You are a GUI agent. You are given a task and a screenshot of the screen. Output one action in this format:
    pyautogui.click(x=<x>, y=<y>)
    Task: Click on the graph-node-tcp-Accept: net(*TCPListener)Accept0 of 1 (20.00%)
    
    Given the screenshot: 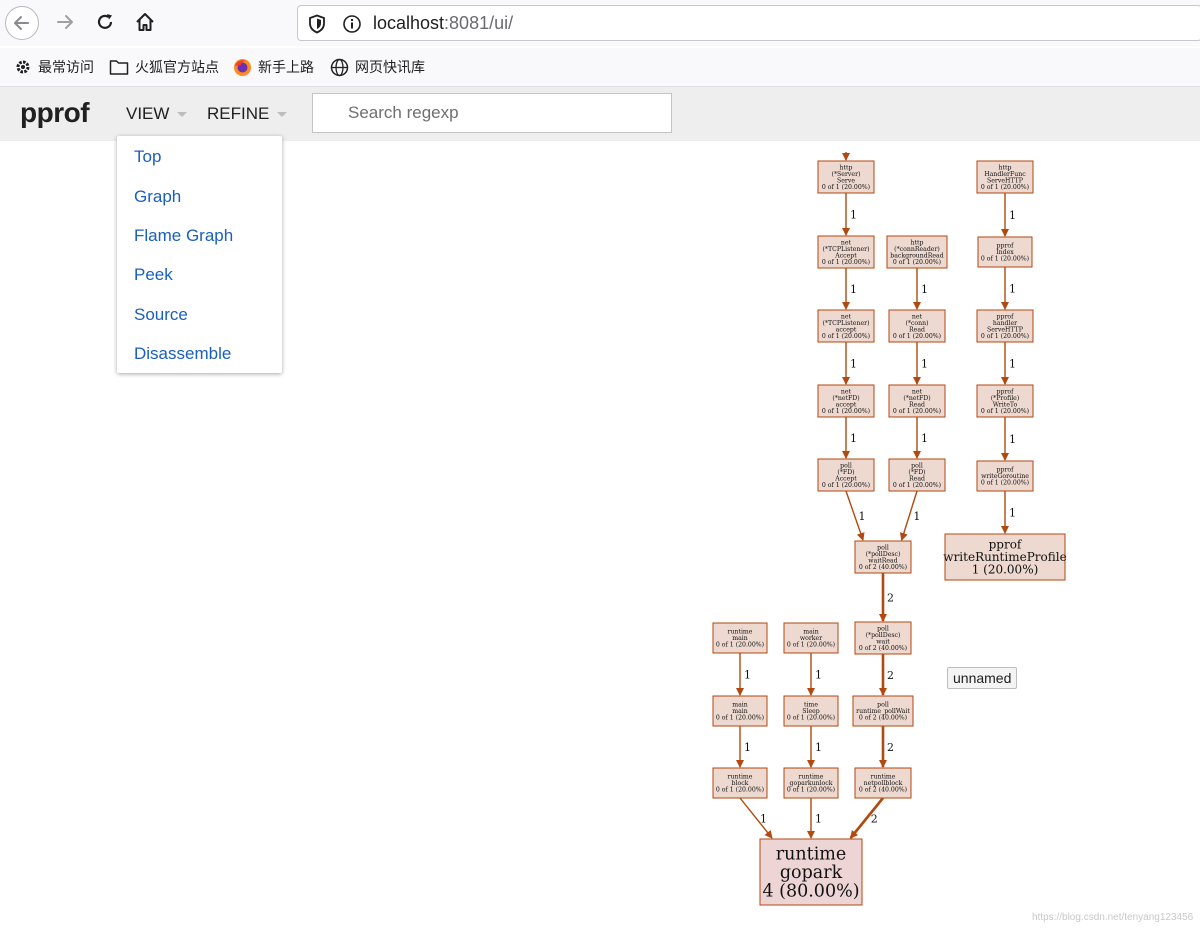 What is the action you would take?
    pyautogui.click(x=846, y=252)
    